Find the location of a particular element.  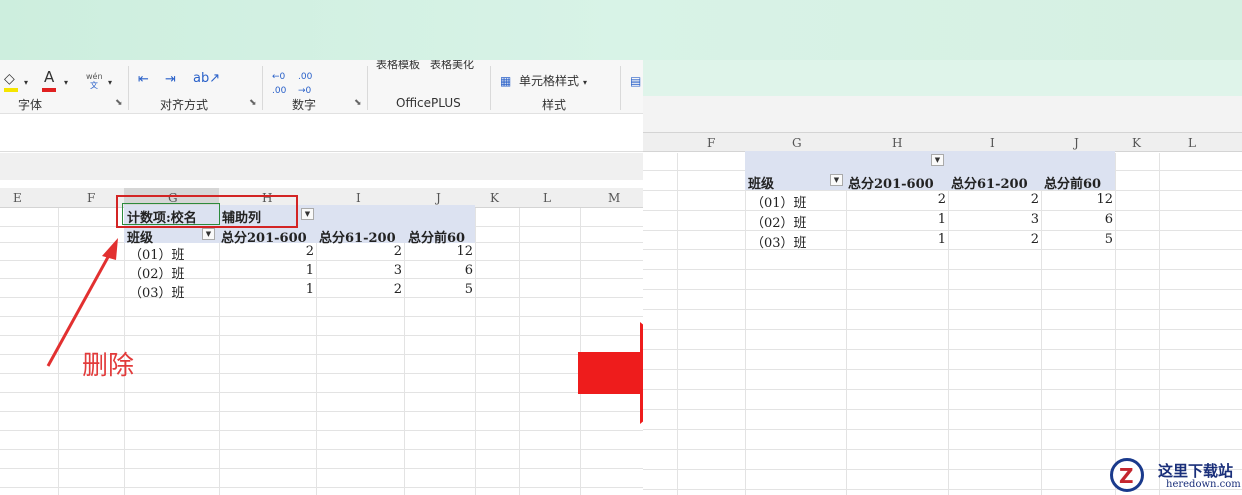

column-header-k: K is located at coordinates (1136, 143).